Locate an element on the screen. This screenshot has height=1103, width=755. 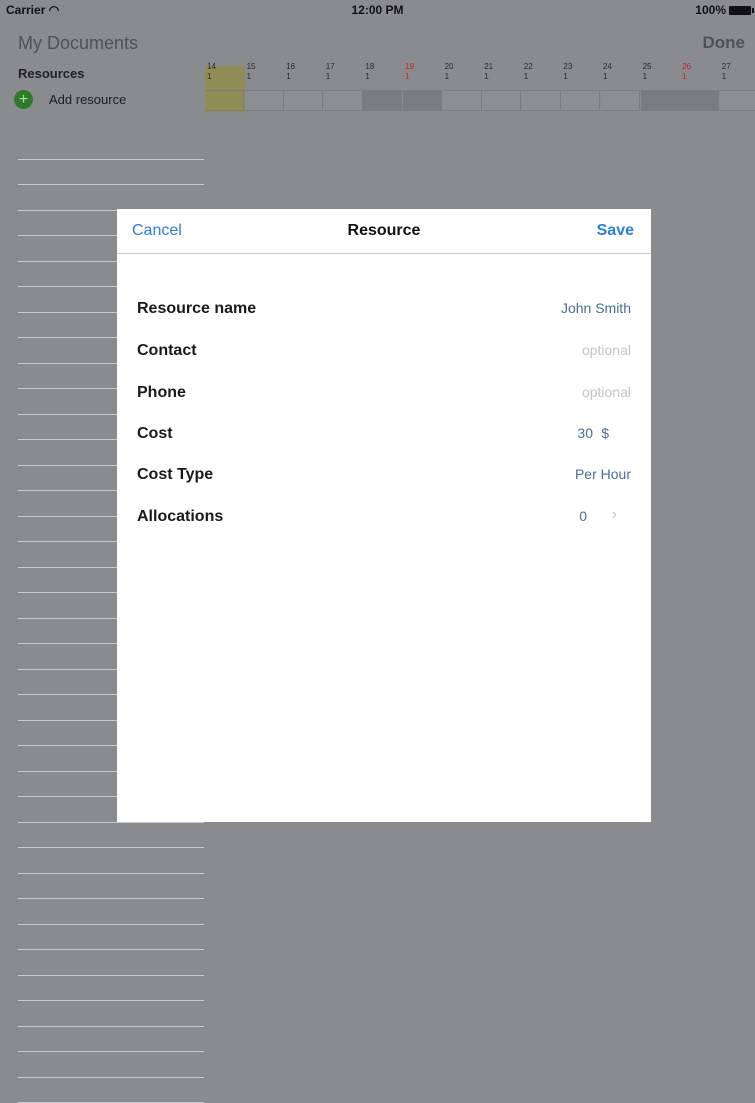
timeline-day-label: 21 is located at coordinates (488, 67).